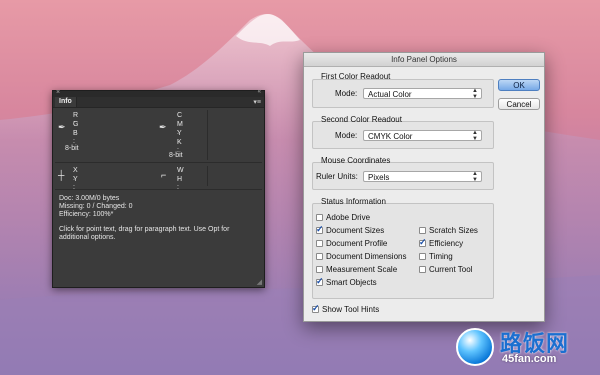 This screenshot has height=375, width=600. Describe the element at coordinates (75, 137) in the screenshot. I see `b-value: B :` at that location.